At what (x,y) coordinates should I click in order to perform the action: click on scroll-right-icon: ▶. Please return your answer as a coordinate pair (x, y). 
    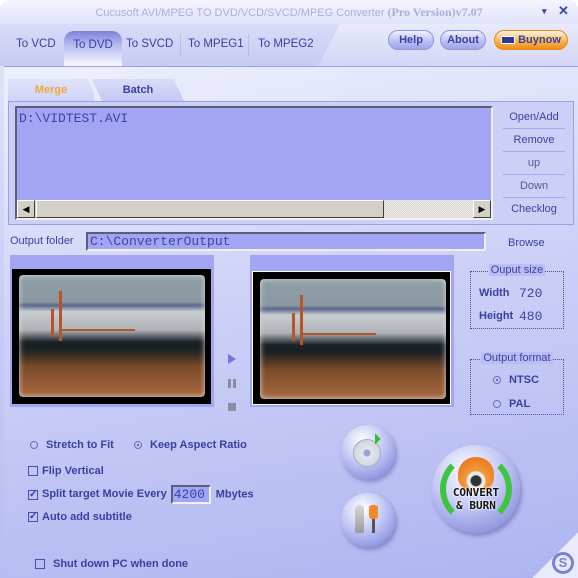
    Looking at the image, I should click on (482, 209).